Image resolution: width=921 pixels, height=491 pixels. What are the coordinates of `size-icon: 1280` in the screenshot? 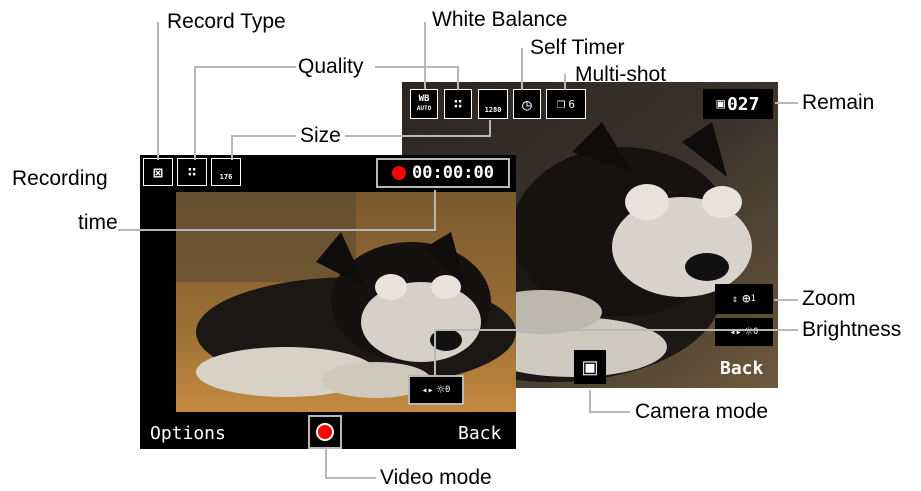 It's located at (493, 104).